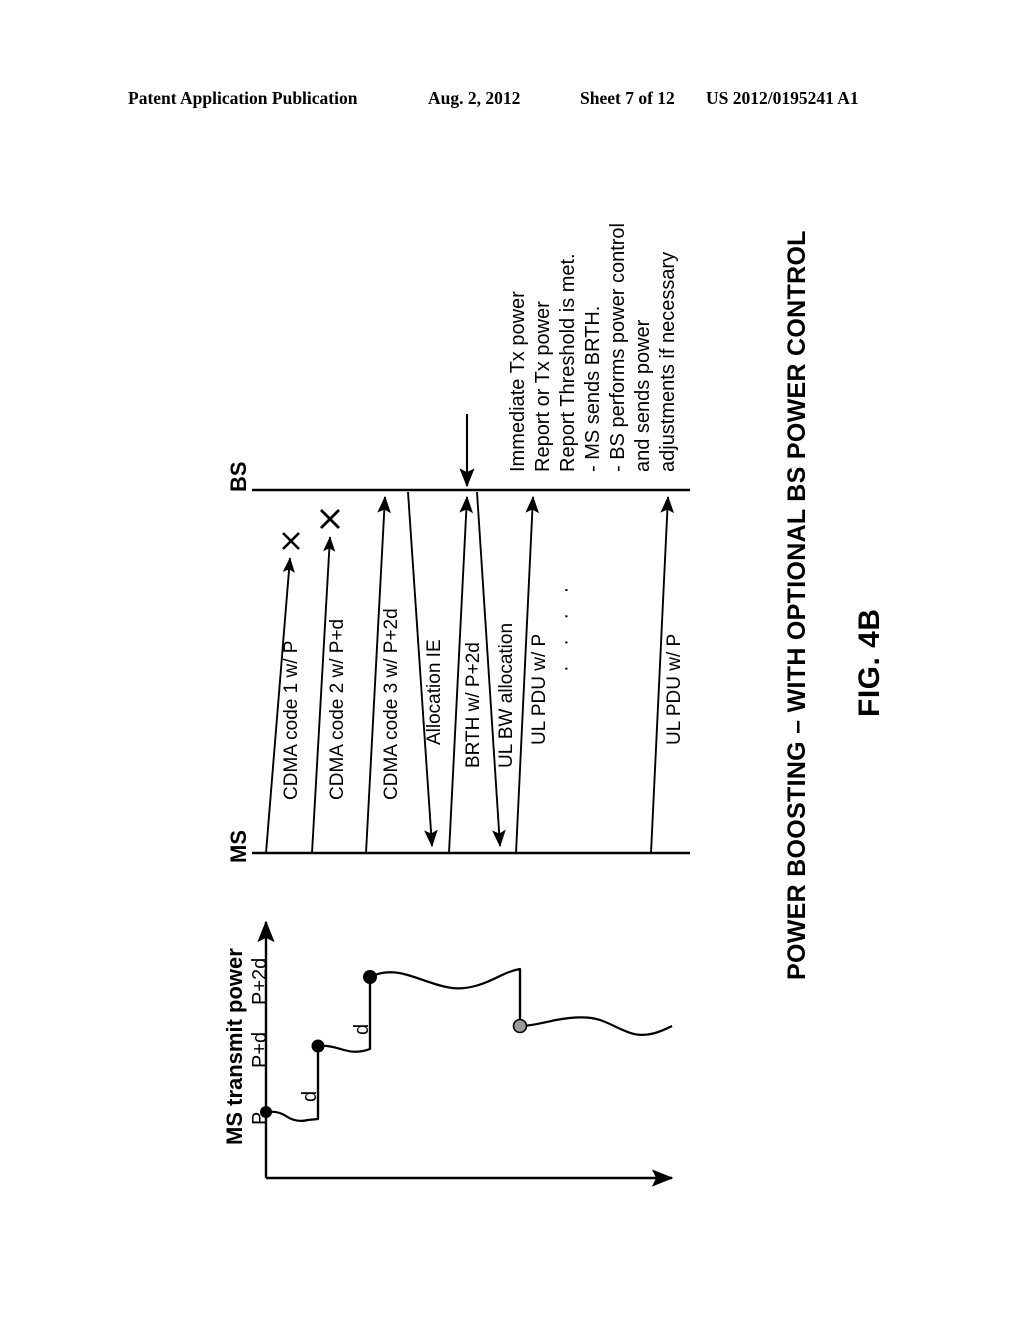  I want to click on message-label-ul-pdu-2: UL PDU w/ P, so click(674, 689).